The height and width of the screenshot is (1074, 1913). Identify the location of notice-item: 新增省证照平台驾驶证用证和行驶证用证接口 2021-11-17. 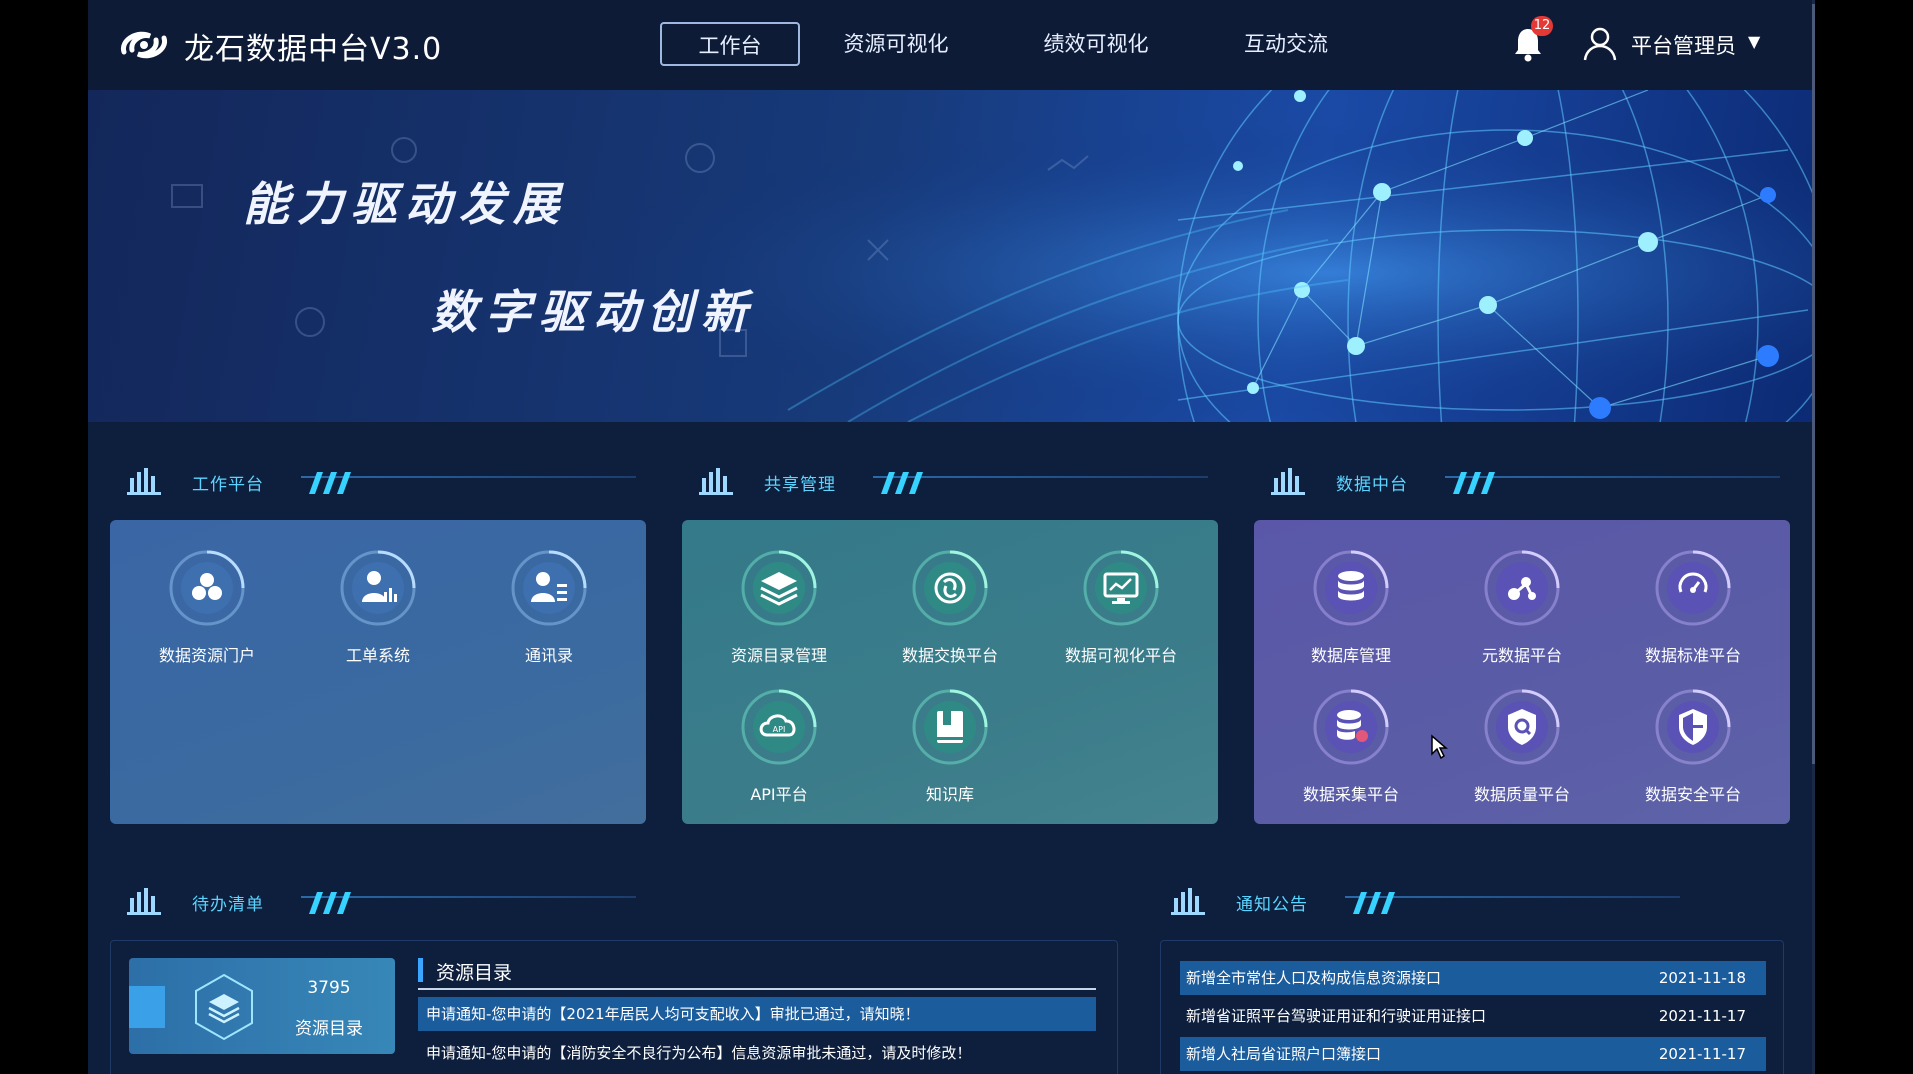
(1473, 1016).